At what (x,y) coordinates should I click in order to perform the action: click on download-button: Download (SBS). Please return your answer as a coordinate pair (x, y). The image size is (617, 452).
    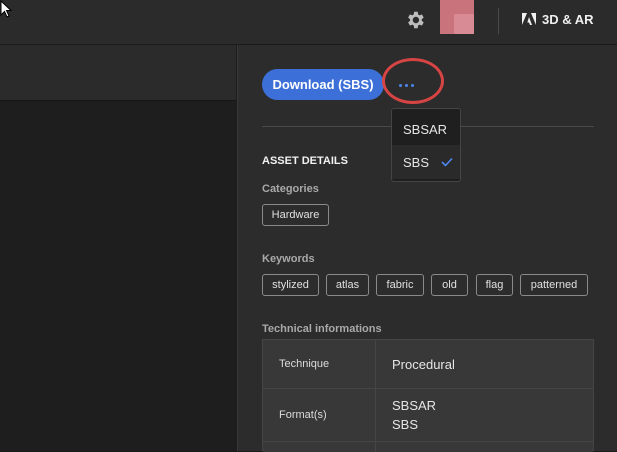
    Looking at the image, I should click on (323, 84).